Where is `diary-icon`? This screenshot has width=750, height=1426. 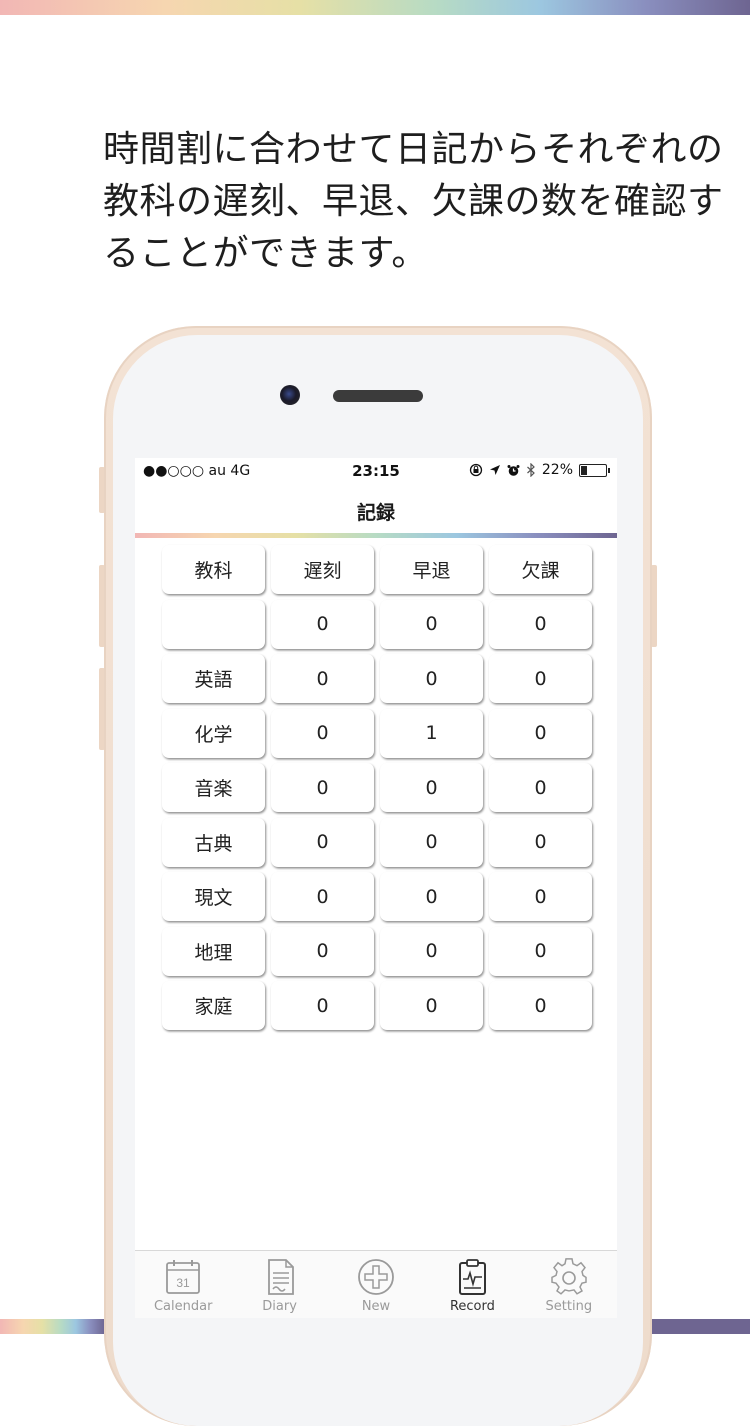 diary-icon is located at coordinates (280, 1277).